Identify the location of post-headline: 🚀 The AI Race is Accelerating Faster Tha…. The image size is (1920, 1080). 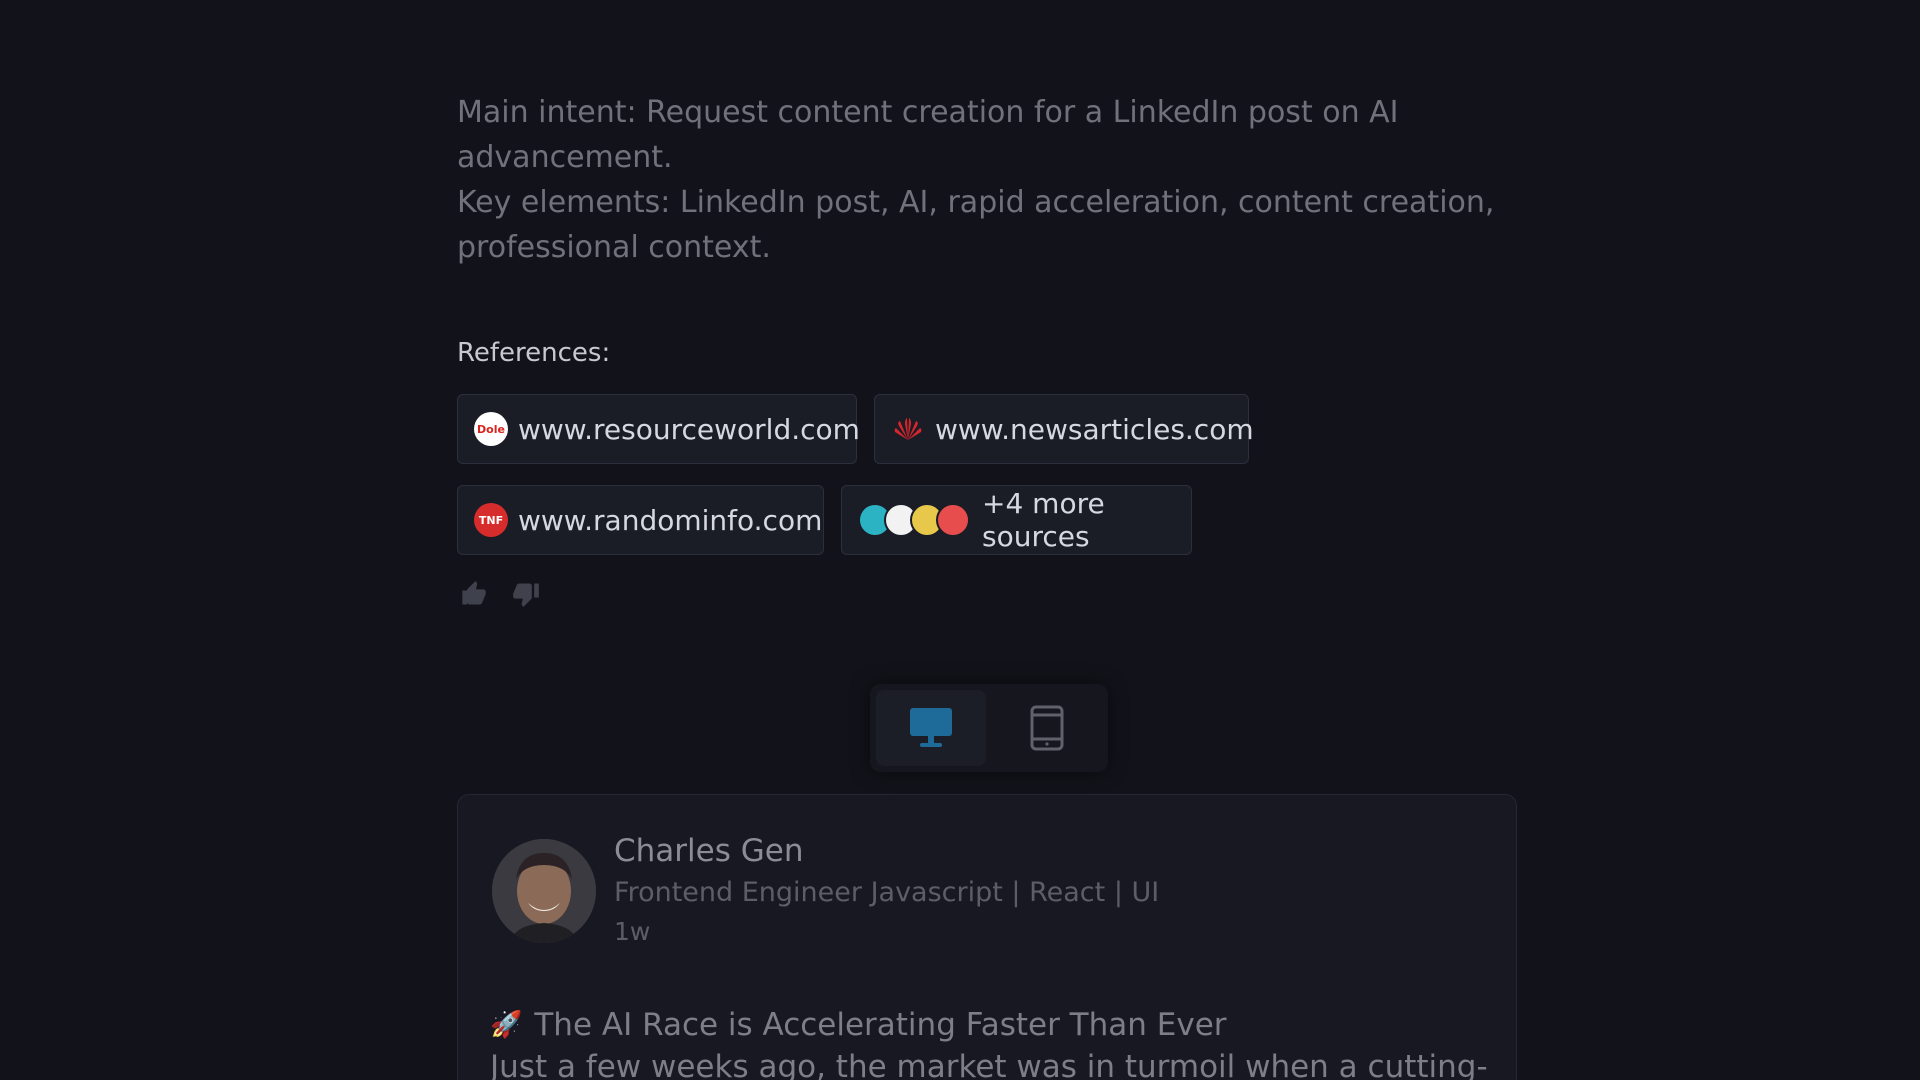
(858, 1025).